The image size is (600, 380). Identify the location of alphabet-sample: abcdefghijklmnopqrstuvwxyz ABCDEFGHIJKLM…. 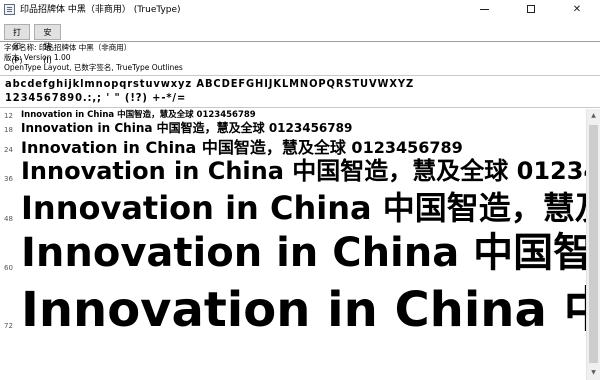
(210, 83).